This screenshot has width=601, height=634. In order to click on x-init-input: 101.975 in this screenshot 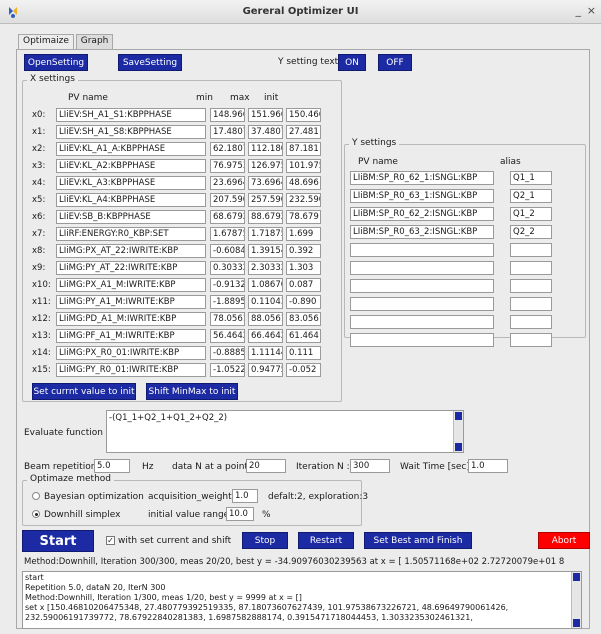, I will do `click(303, 166)`.